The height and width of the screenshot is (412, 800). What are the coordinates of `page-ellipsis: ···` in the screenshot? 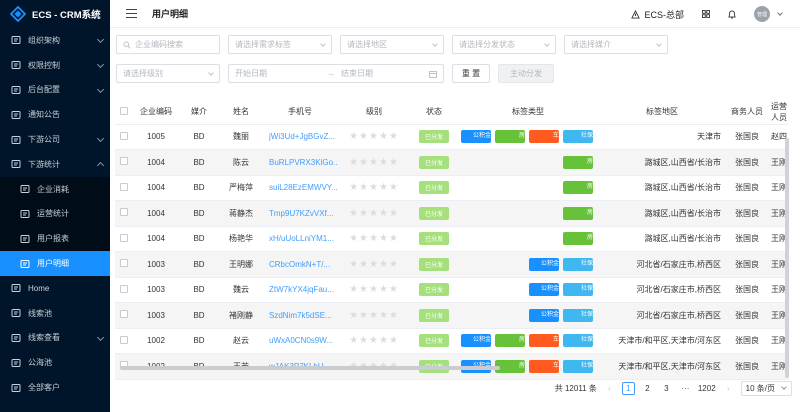 It's located at (685, 388).